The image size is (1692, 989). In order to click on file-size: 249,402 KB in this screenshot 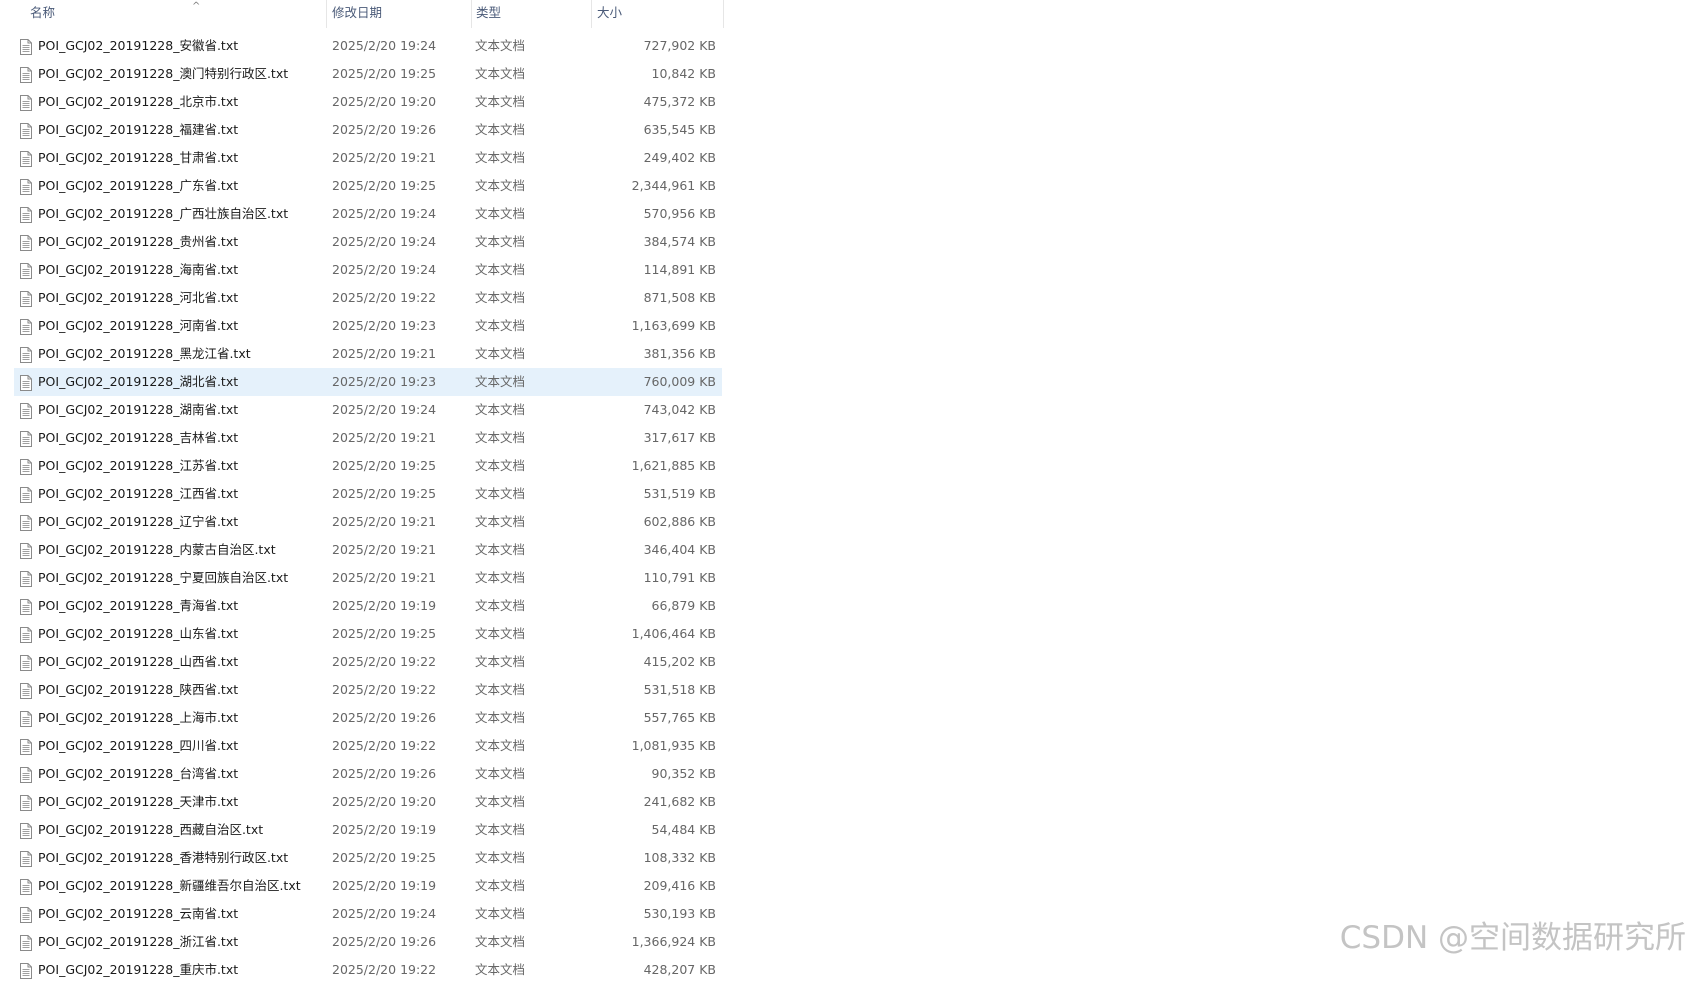, I will do `click(679, 157)`.